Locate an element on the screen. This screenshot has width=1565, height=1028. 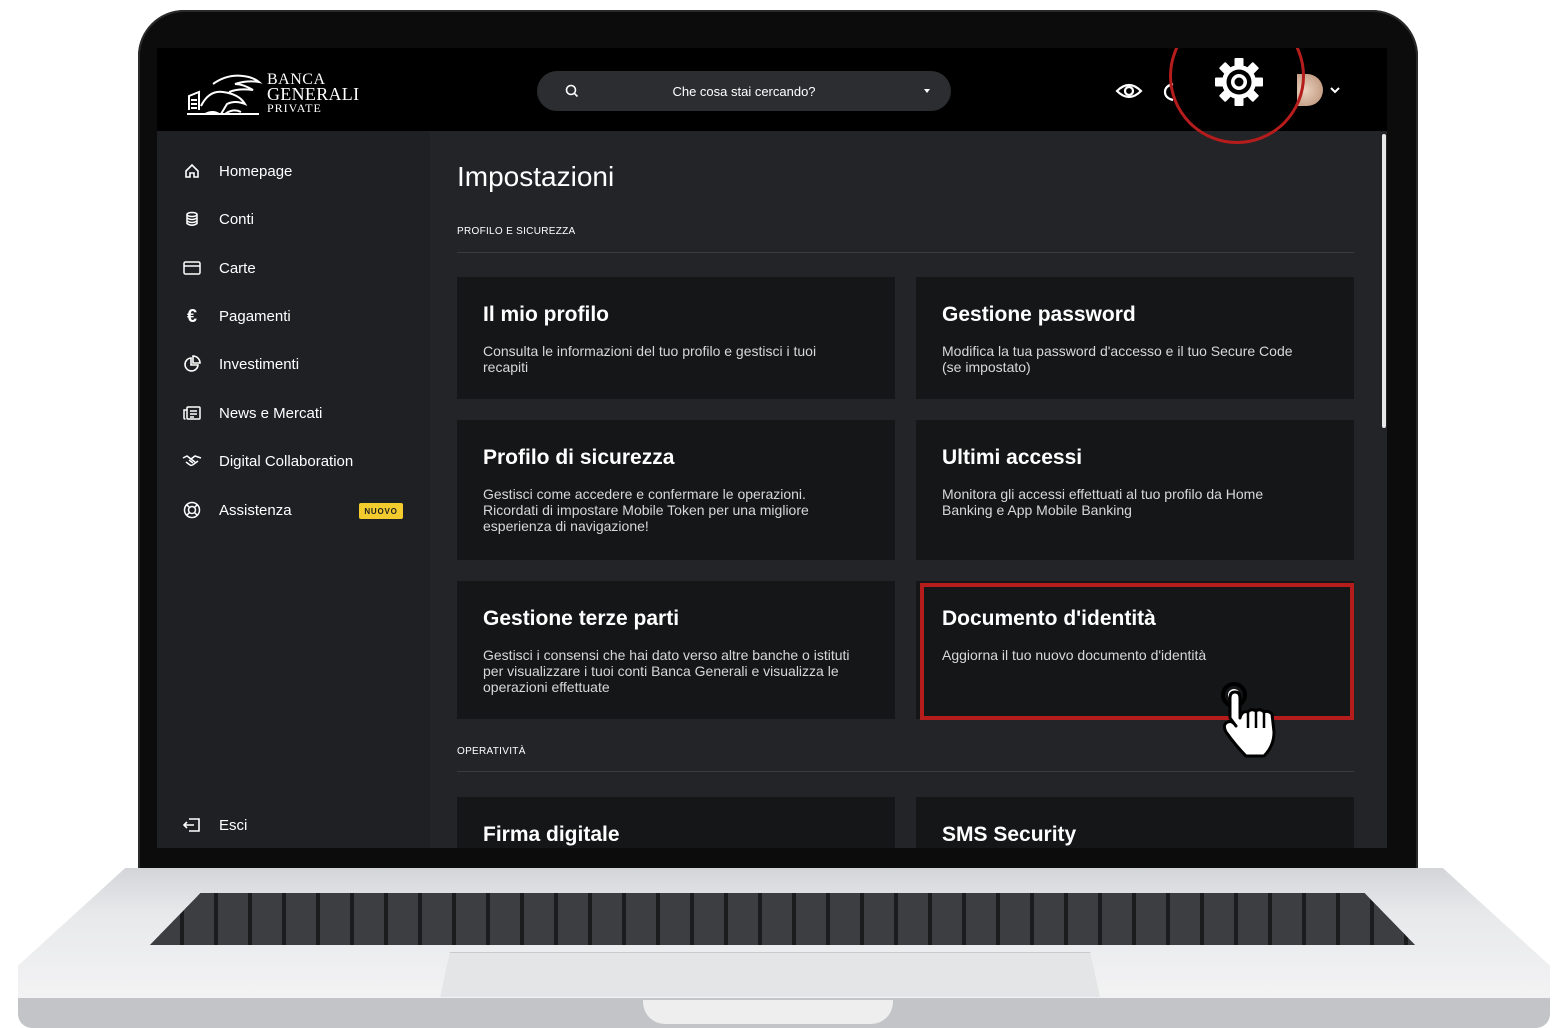
gear-highlight-circle is located at coordinates (1237, 96).